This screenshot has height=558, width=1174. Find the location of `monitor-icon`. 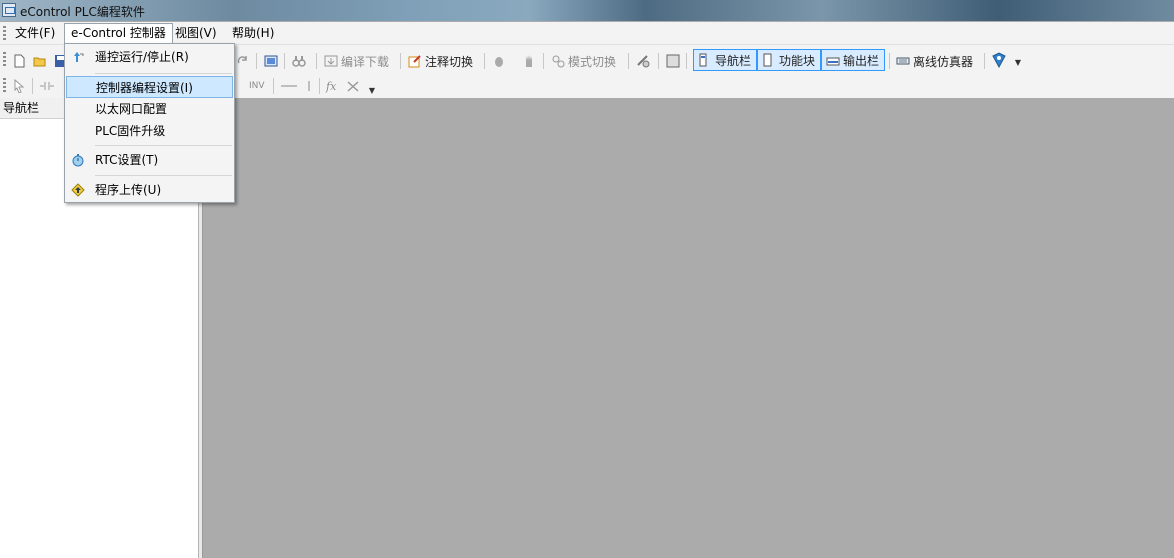

monitor-icon is located at coordinates (271, 61).